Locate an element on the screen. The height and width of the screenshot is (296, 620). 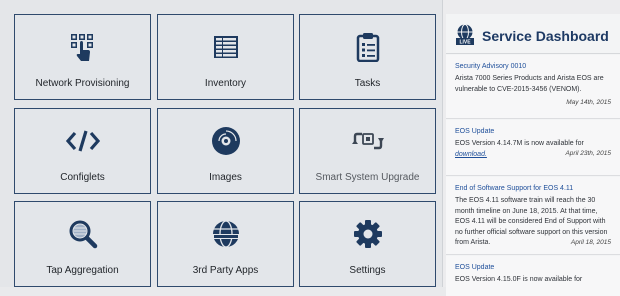
tile-label: Network Provisioning is located at coordinates (82, 83).